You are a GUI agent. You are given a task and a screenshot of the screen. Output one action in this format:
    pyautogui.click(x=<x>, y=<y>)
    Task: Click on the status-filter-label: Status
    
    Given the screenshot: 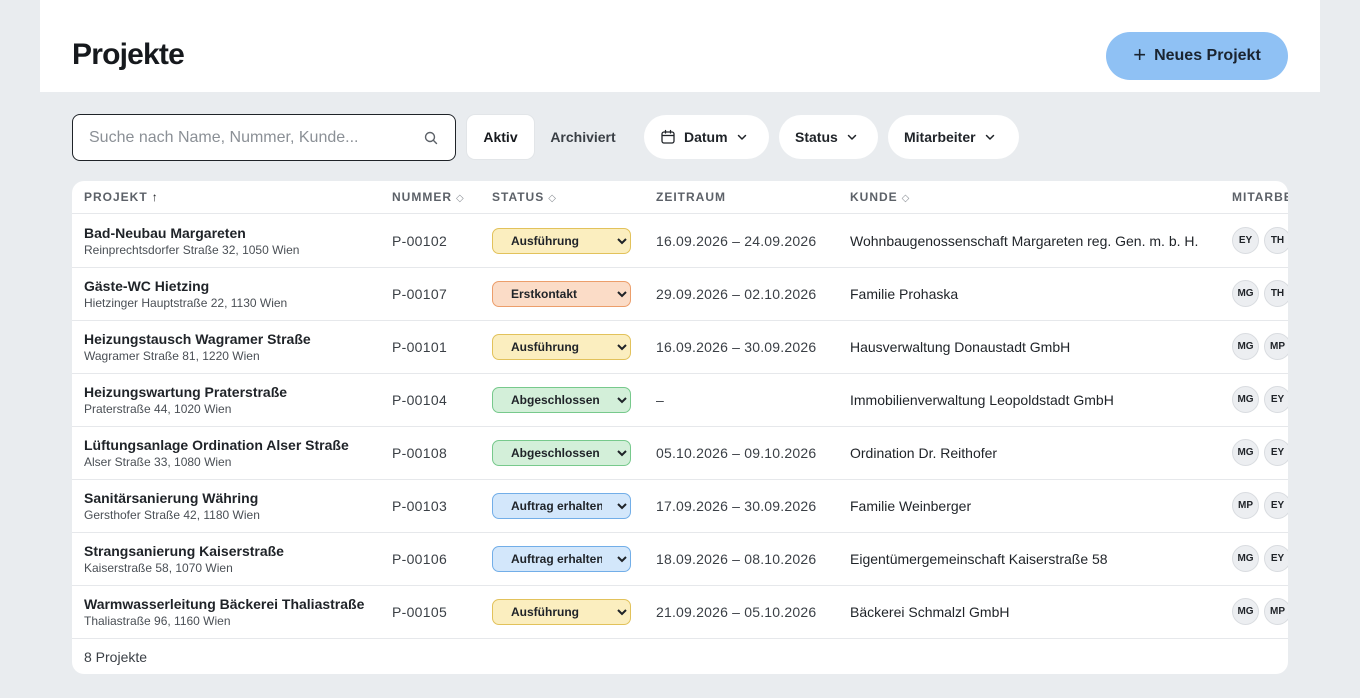 What is the action you would take?
    pyautogui.click(x=816, y=137)
    